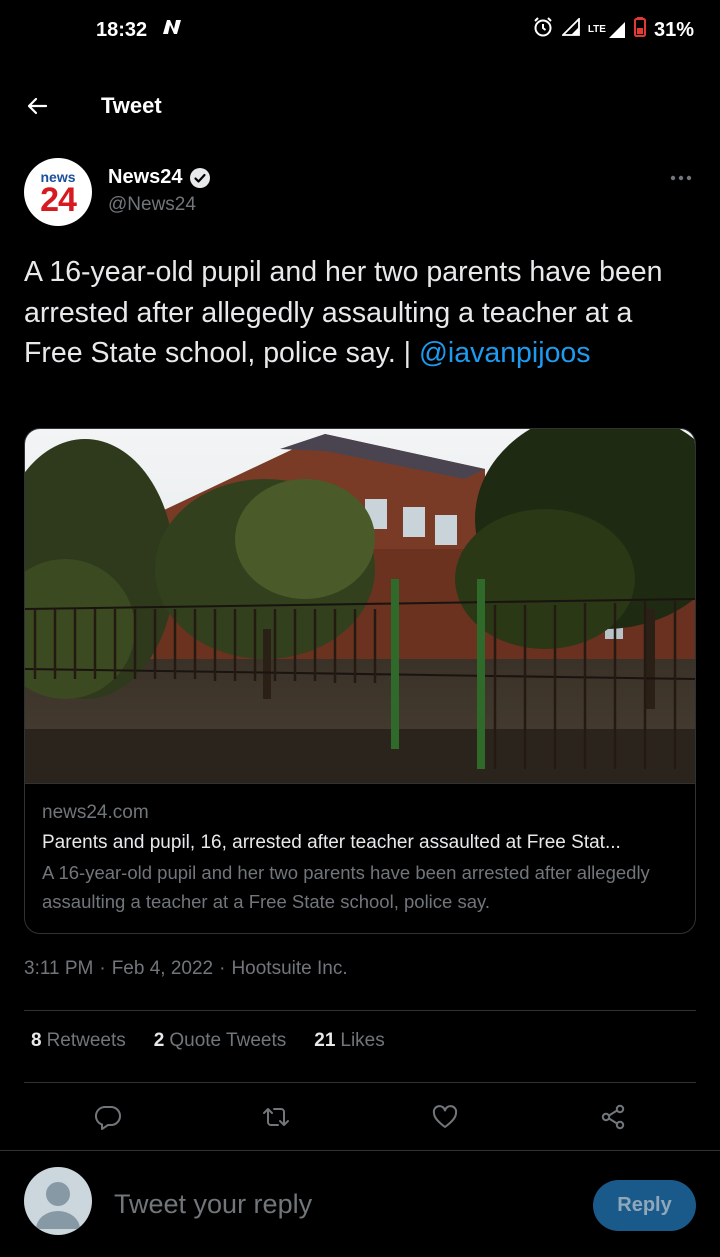 The image size is (720, 1257). What do you see at coordinates (131, 105) in the screenshot?
I see `page-title: Tweet` at bounding box center [131, 105].